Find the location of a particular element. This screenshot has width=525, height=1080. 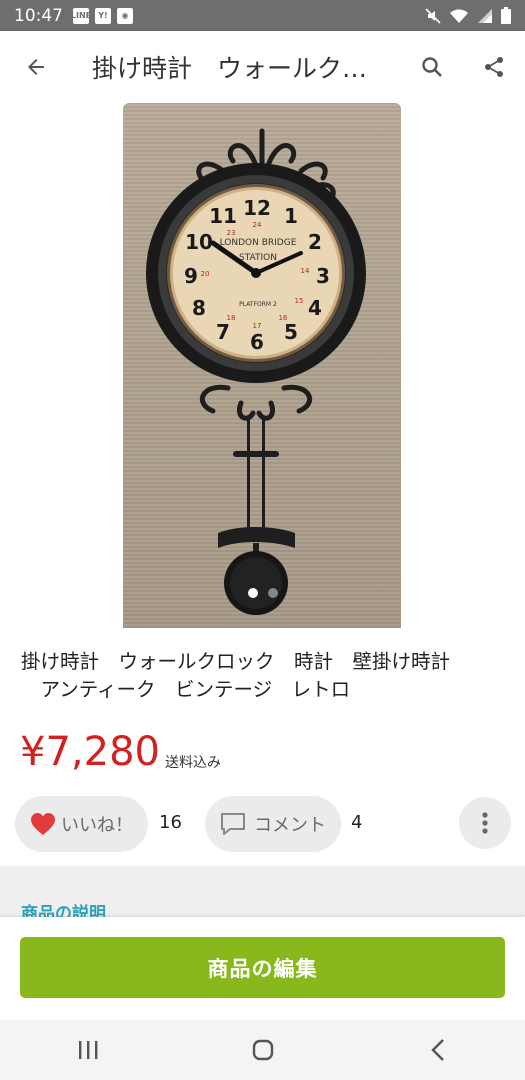

comment-count: 4 is located at coordinates (357, 822).